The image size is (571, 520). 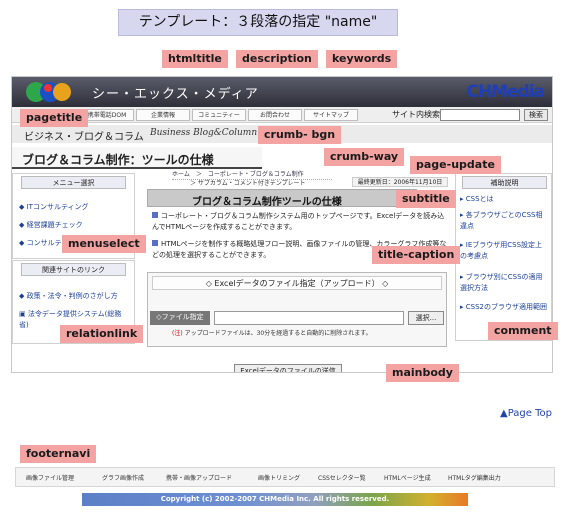 What do you see at coordinates (504, 199) in the screenshot?
I see `comment-link-css: ▸ CSSとは` at bounding box center [504, 199].